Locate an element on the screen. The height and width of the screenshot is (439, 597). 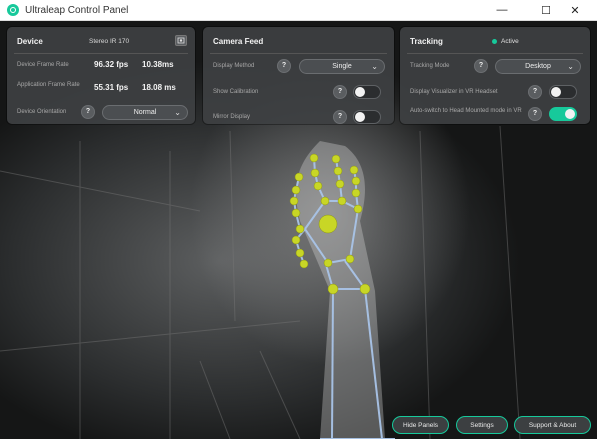
display-method-dropdown: Single ⌄ is located at coordinates (342, 66).